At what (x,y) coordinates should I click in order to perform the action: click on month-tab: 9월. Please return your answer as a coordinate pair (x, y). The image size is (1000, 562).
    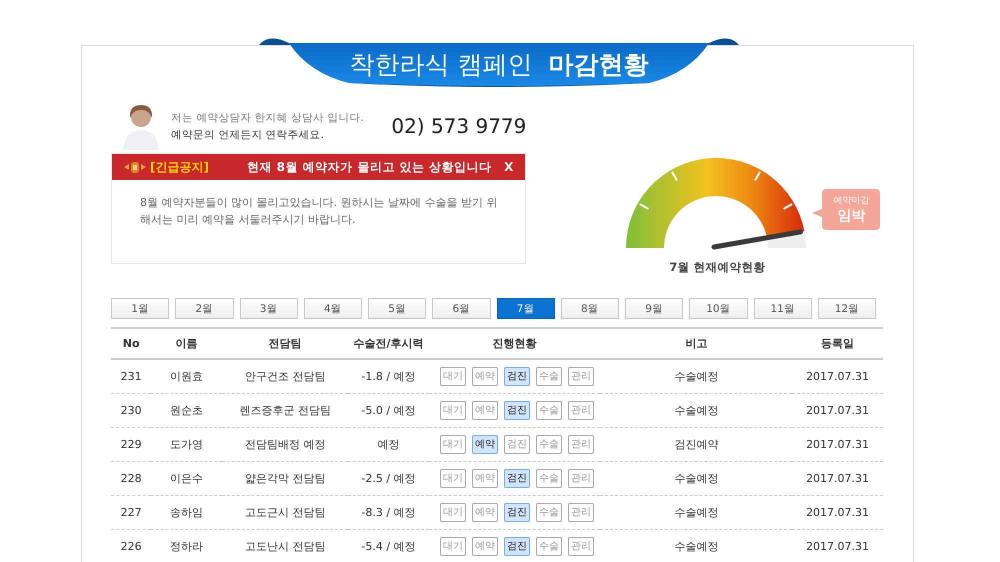
    Looking at the image, I should click on (654, 308).